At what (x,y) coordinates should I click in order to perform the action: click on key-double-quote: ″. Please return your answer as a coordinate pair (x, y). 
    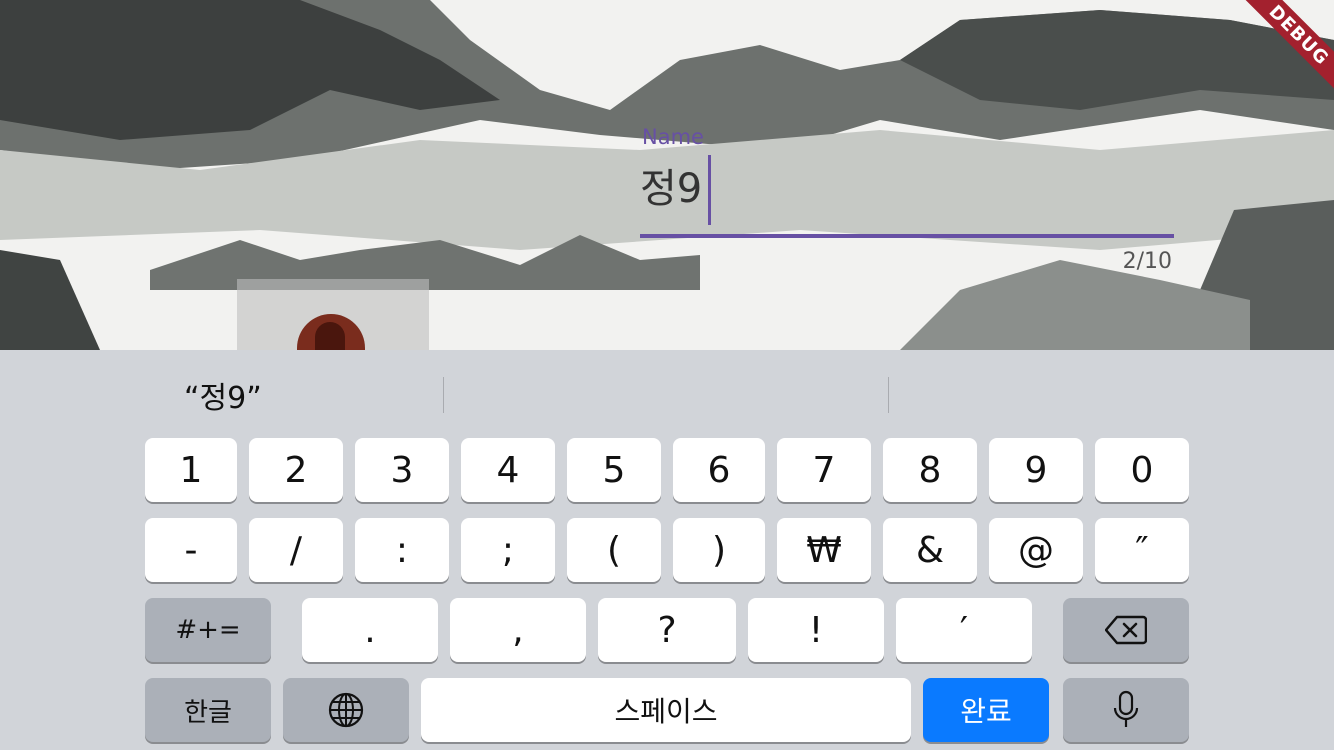
    Looking at the image, I should click on (1142, 550).